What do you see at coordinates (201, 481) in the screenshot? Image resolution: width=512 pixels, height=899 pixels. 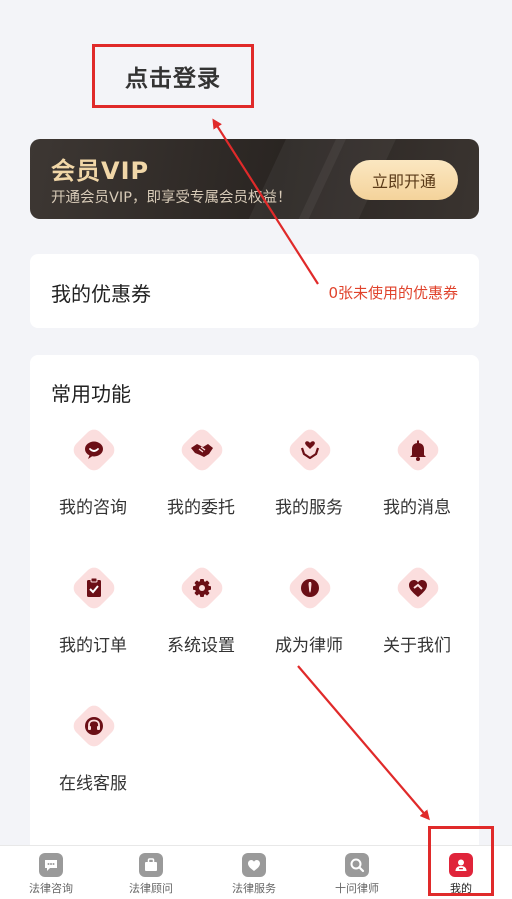 I see `menu-item-my-delegation: 我的委托` at bounding box center [201, 481].